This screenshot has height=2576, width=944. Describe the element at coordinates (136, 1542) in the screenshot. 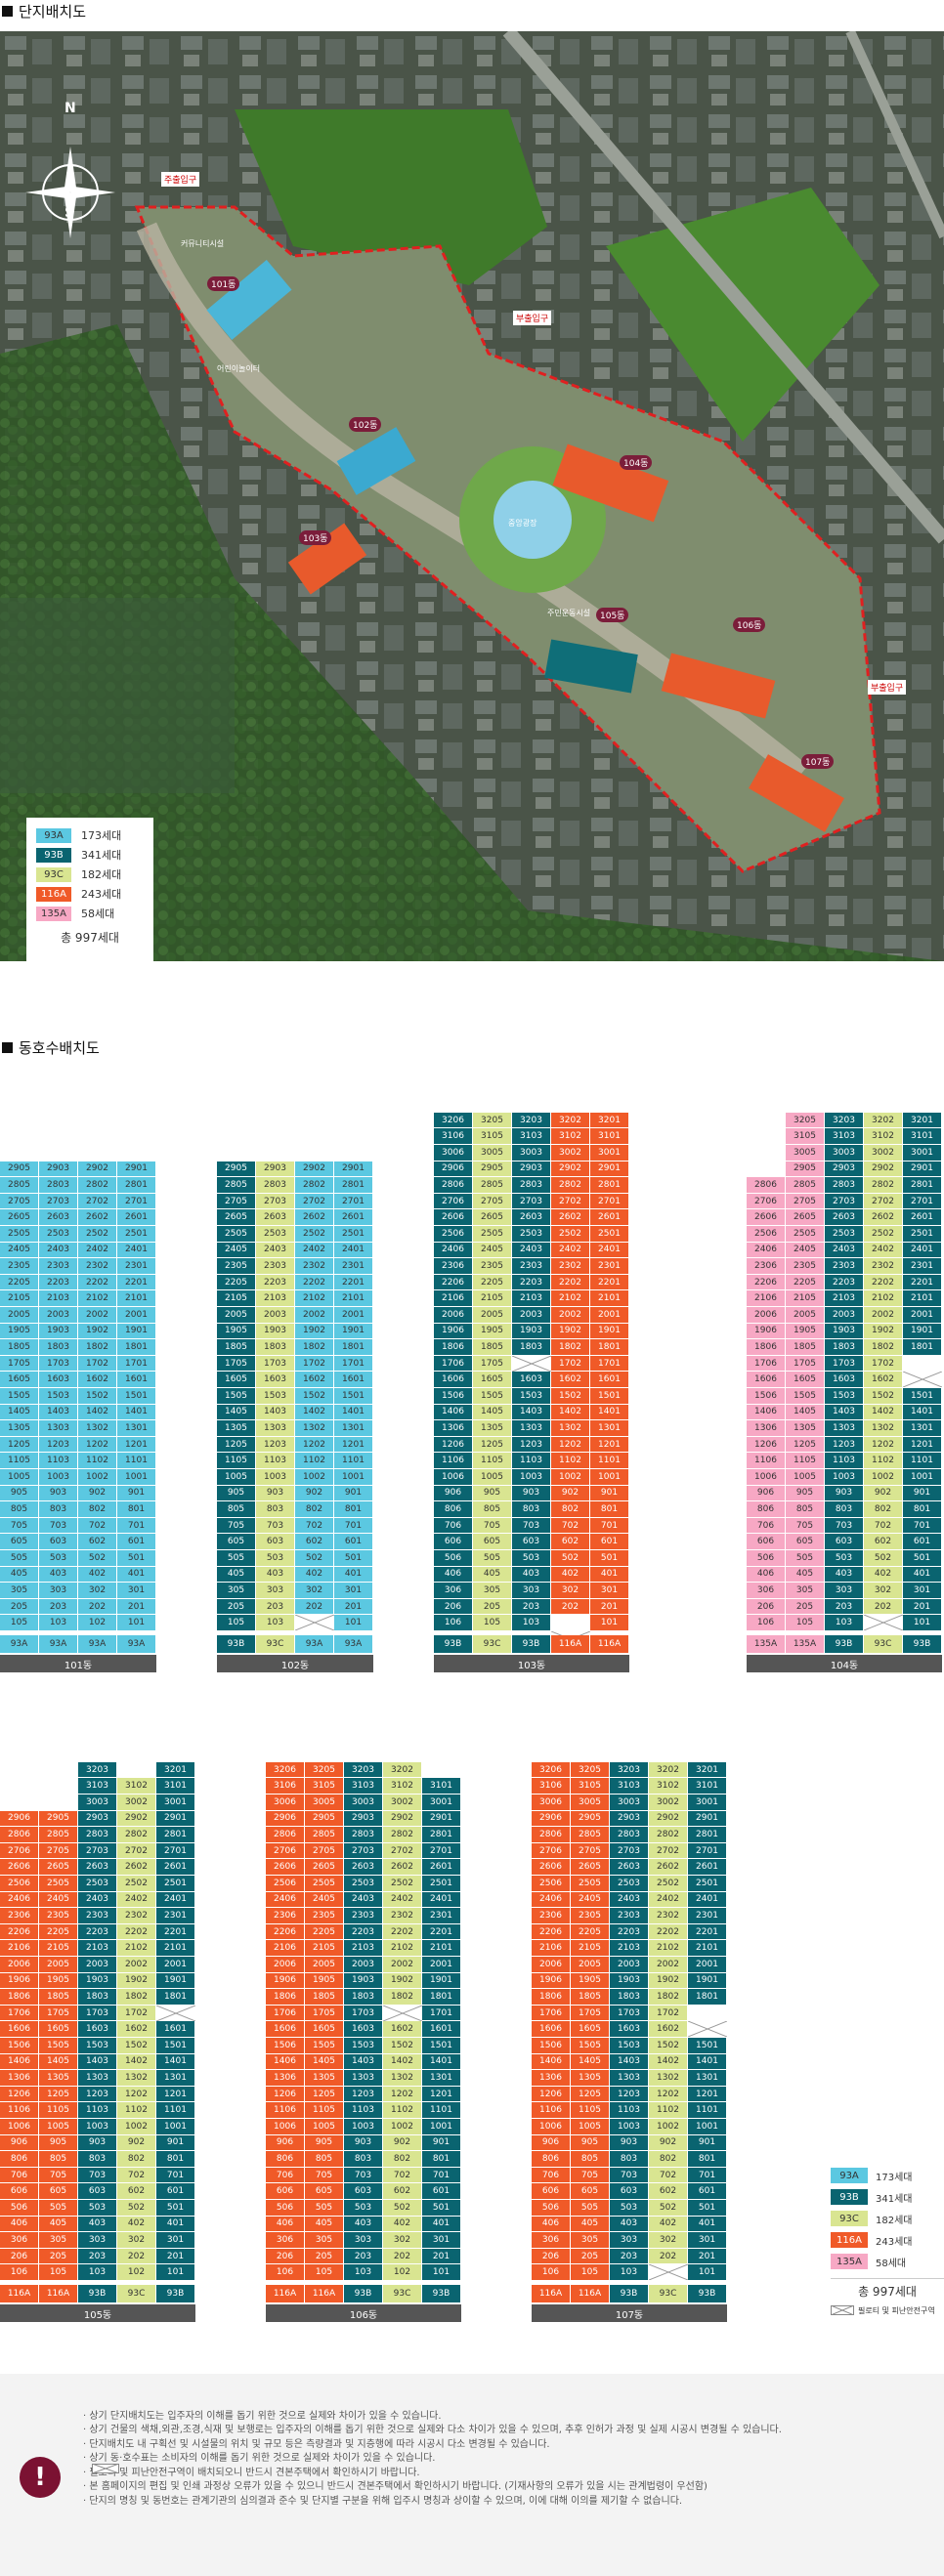

I see `unit-cell: 601` at that location.